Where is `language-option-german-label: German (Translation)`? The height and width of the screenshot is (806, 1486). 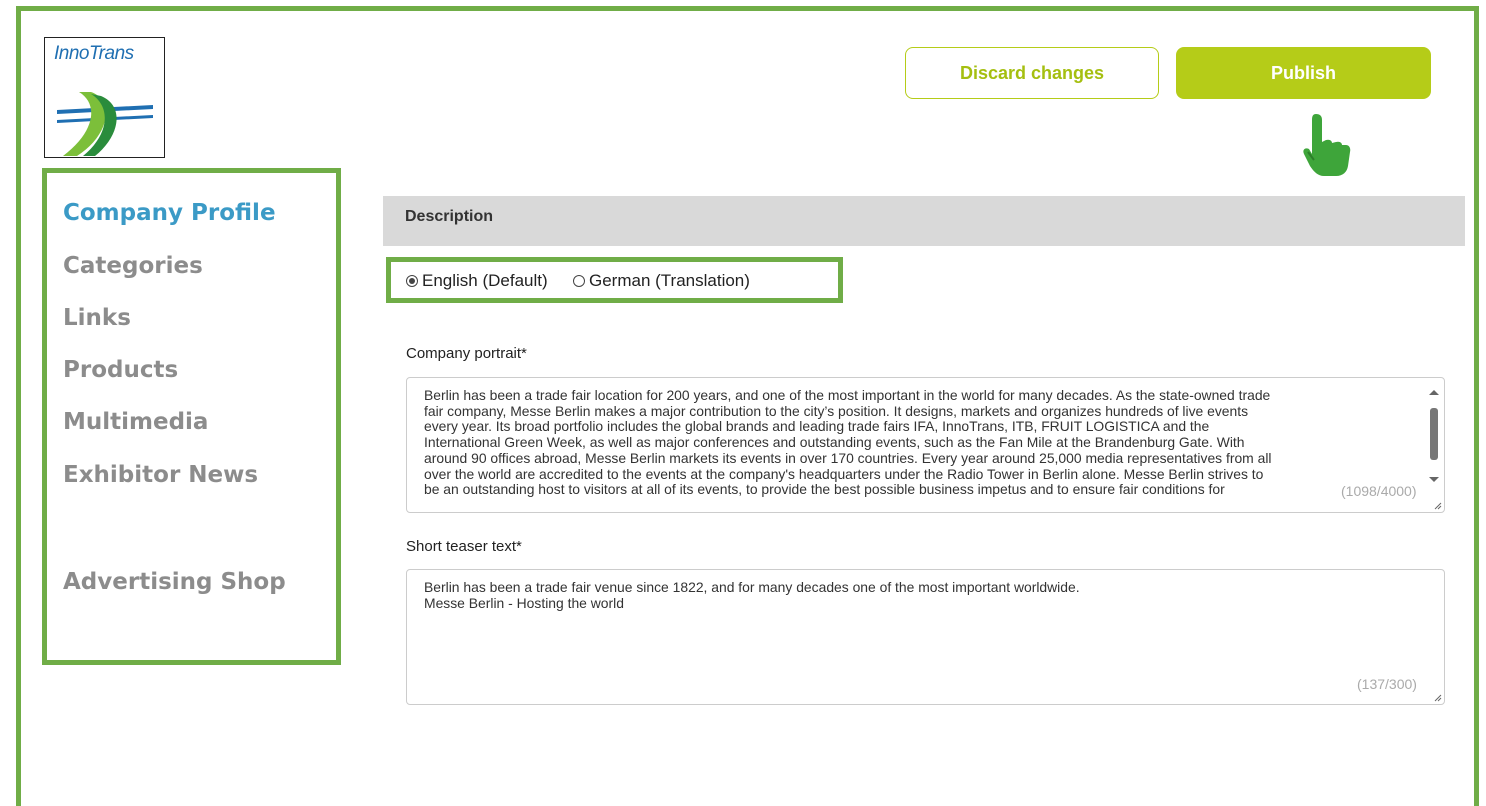 language-option-german-label: German (Translation) is located at coordinates (669, 280).